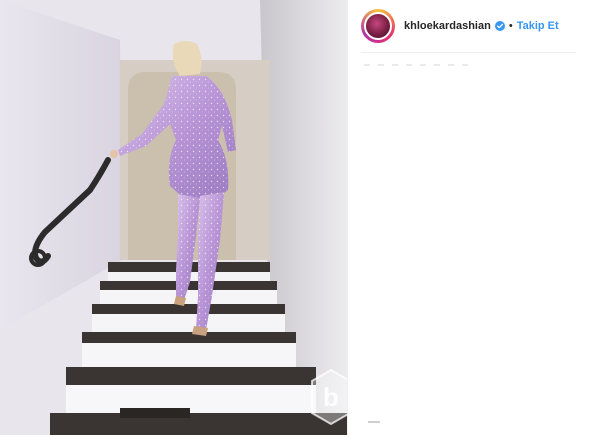 The height and width of the screenshot is (435, 589). I want to click on username-link: khloekardashian, so click(447, 26).